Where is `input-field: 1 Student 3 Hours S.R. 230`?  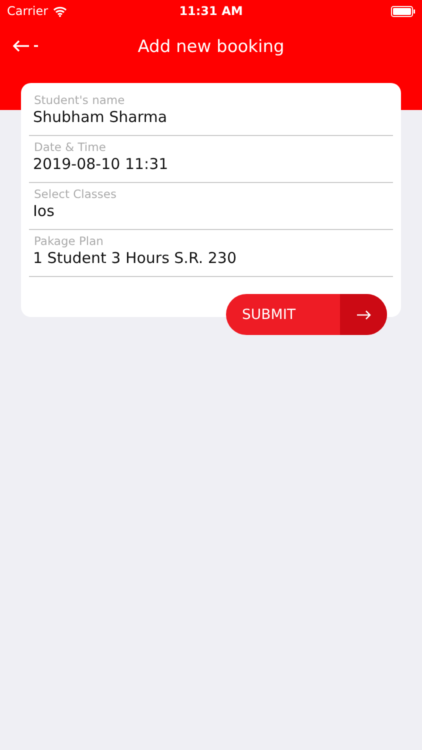
input-field: 1 Student 3 Hours S.R. 230 is located at coordinates (211, 262).